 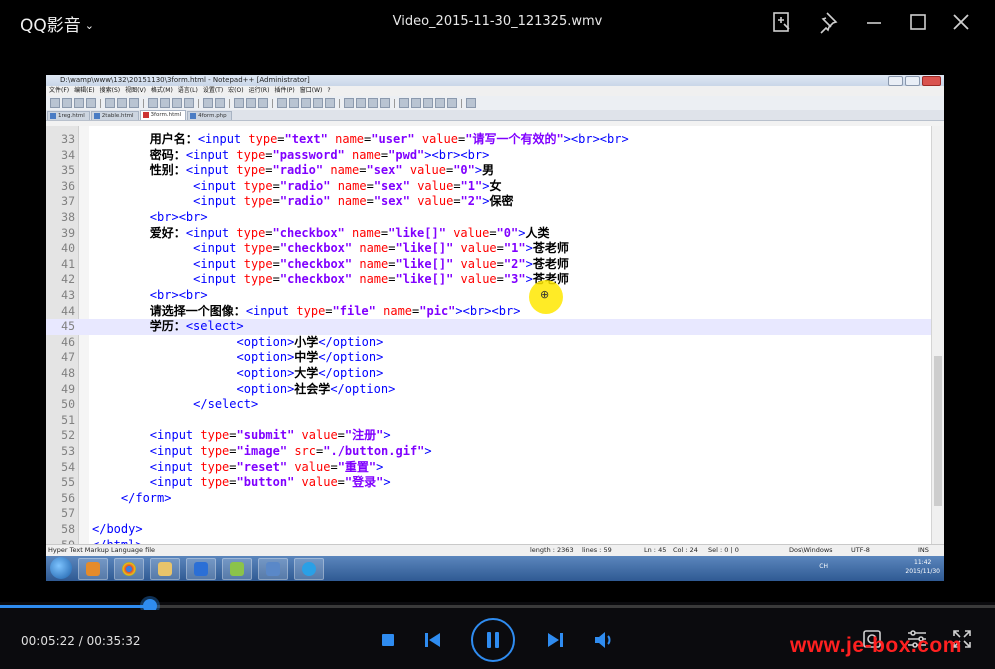 I want to click on code-line: 50 </select>, so click(x=489, y=405).